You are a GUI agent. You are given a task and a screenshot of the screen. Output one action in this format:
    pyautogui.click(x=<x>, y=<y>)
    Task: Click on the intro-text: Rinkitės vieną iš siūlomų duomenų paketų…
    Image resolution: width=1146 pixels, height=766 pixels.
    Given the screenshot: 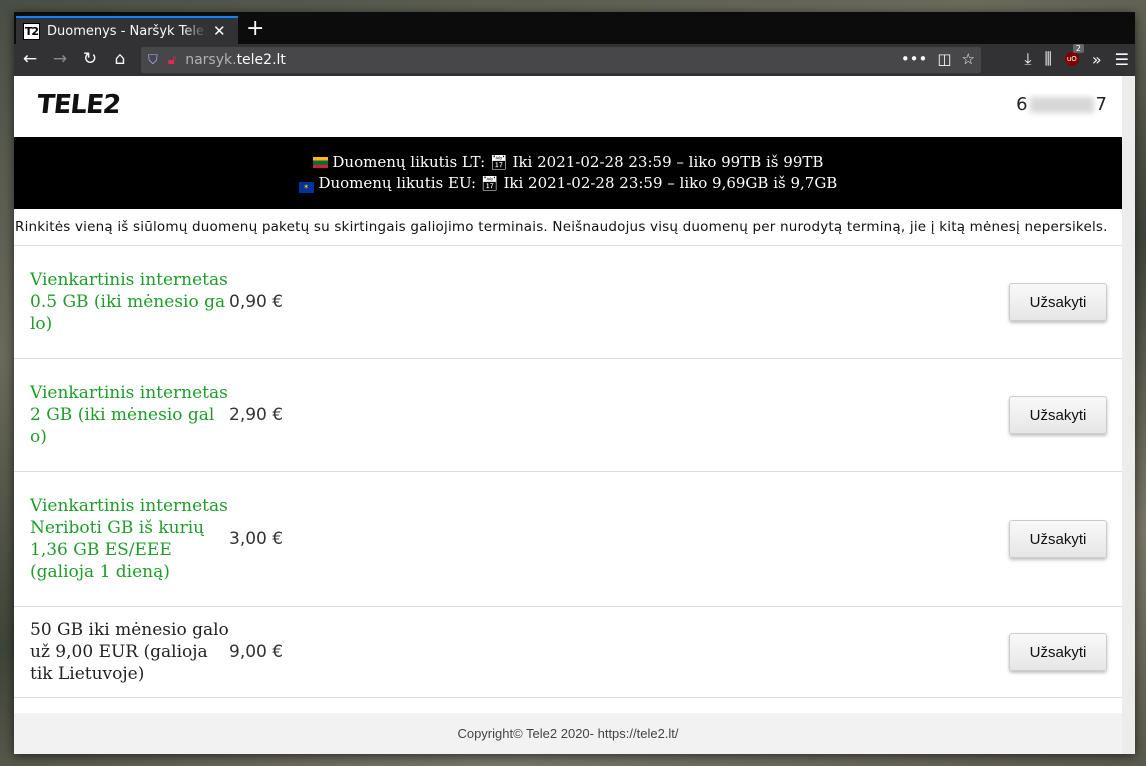 What is the action you would take?
    pyautogui.click(x=568, y=227)
    